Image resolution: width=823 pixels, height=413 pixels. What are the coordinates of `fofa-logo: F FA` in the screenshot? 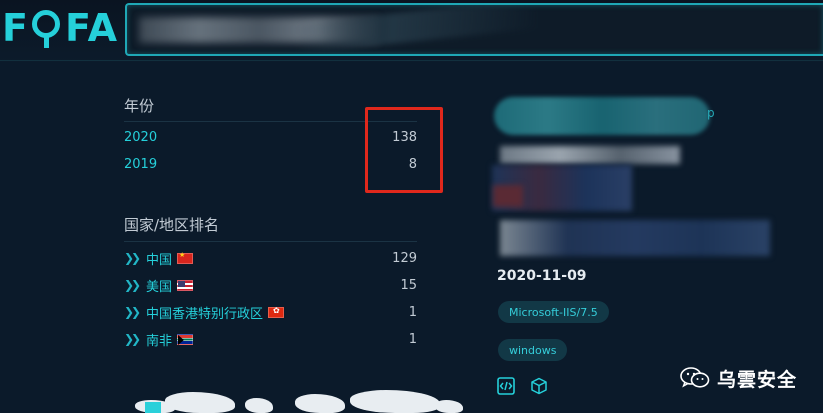 It's located at (60, 28).